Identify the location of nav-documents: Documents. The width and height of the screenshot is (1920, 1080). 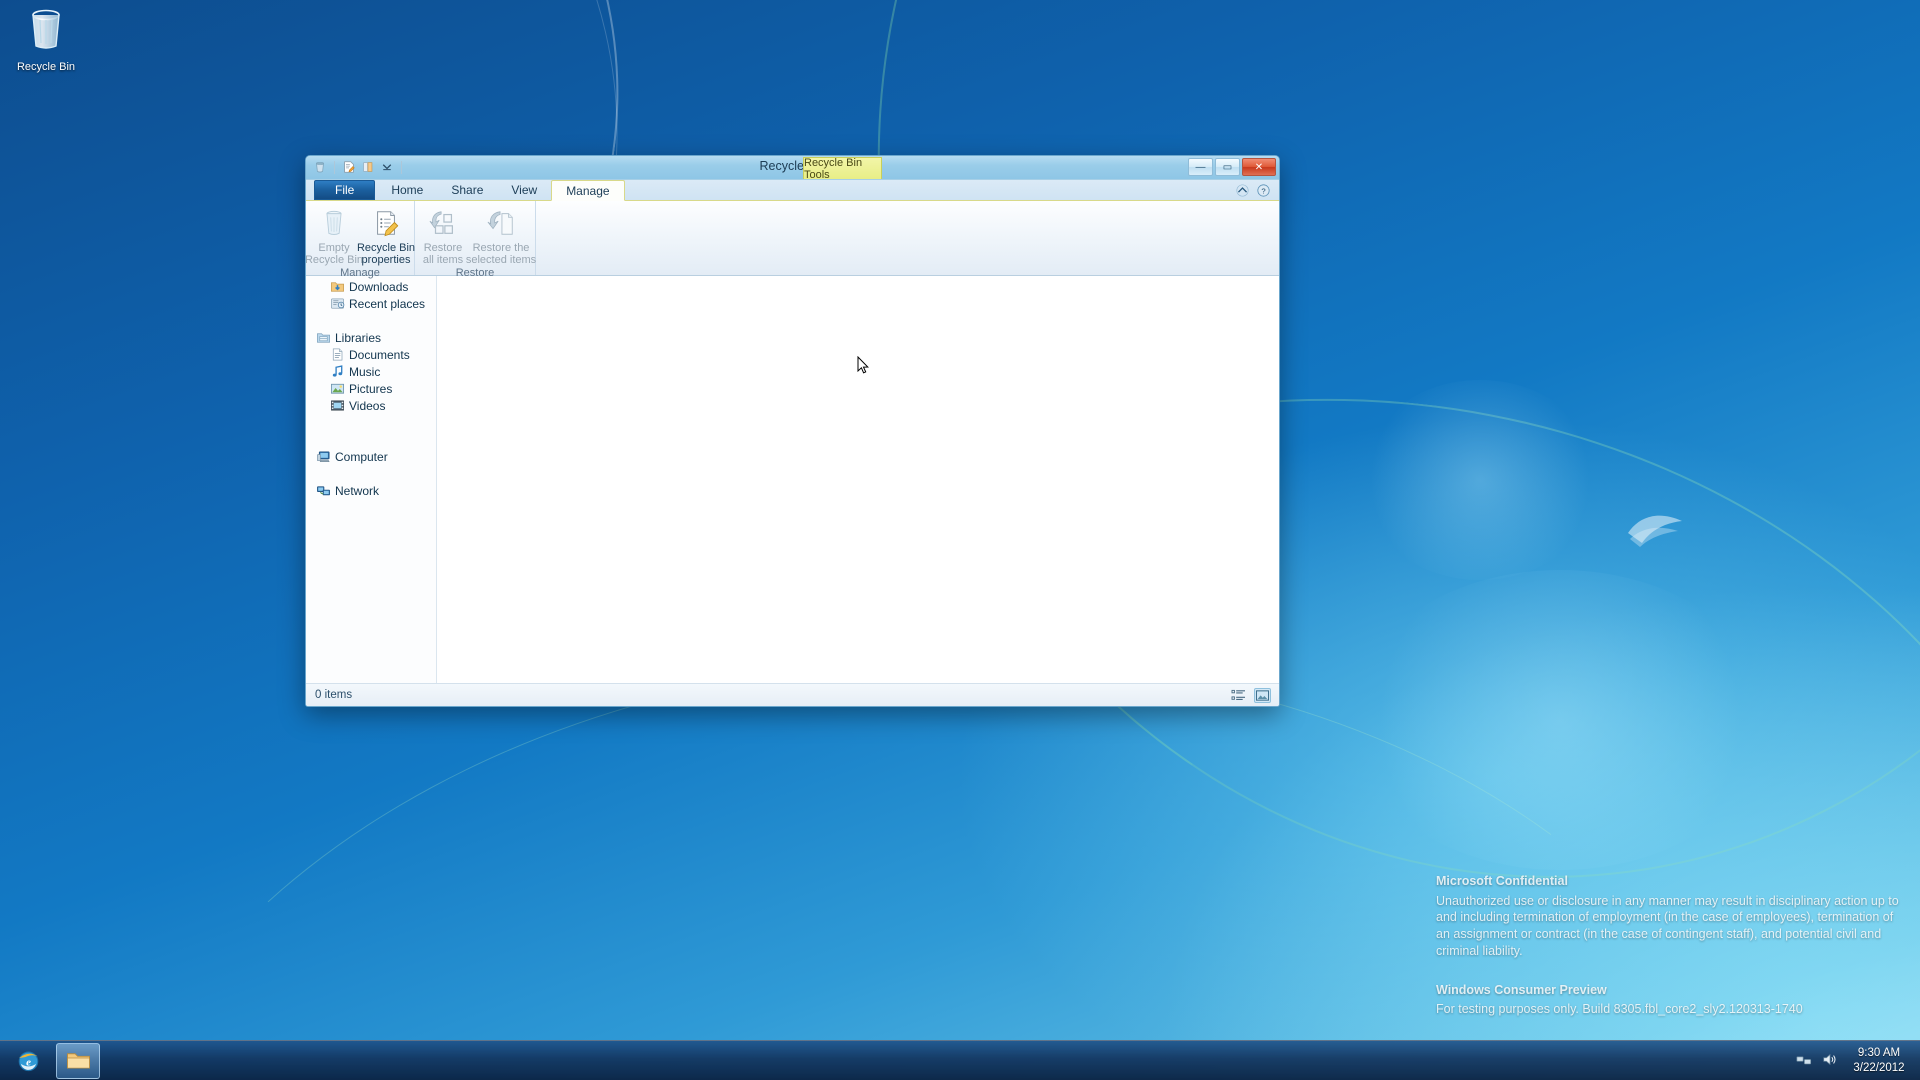
(371, 354).